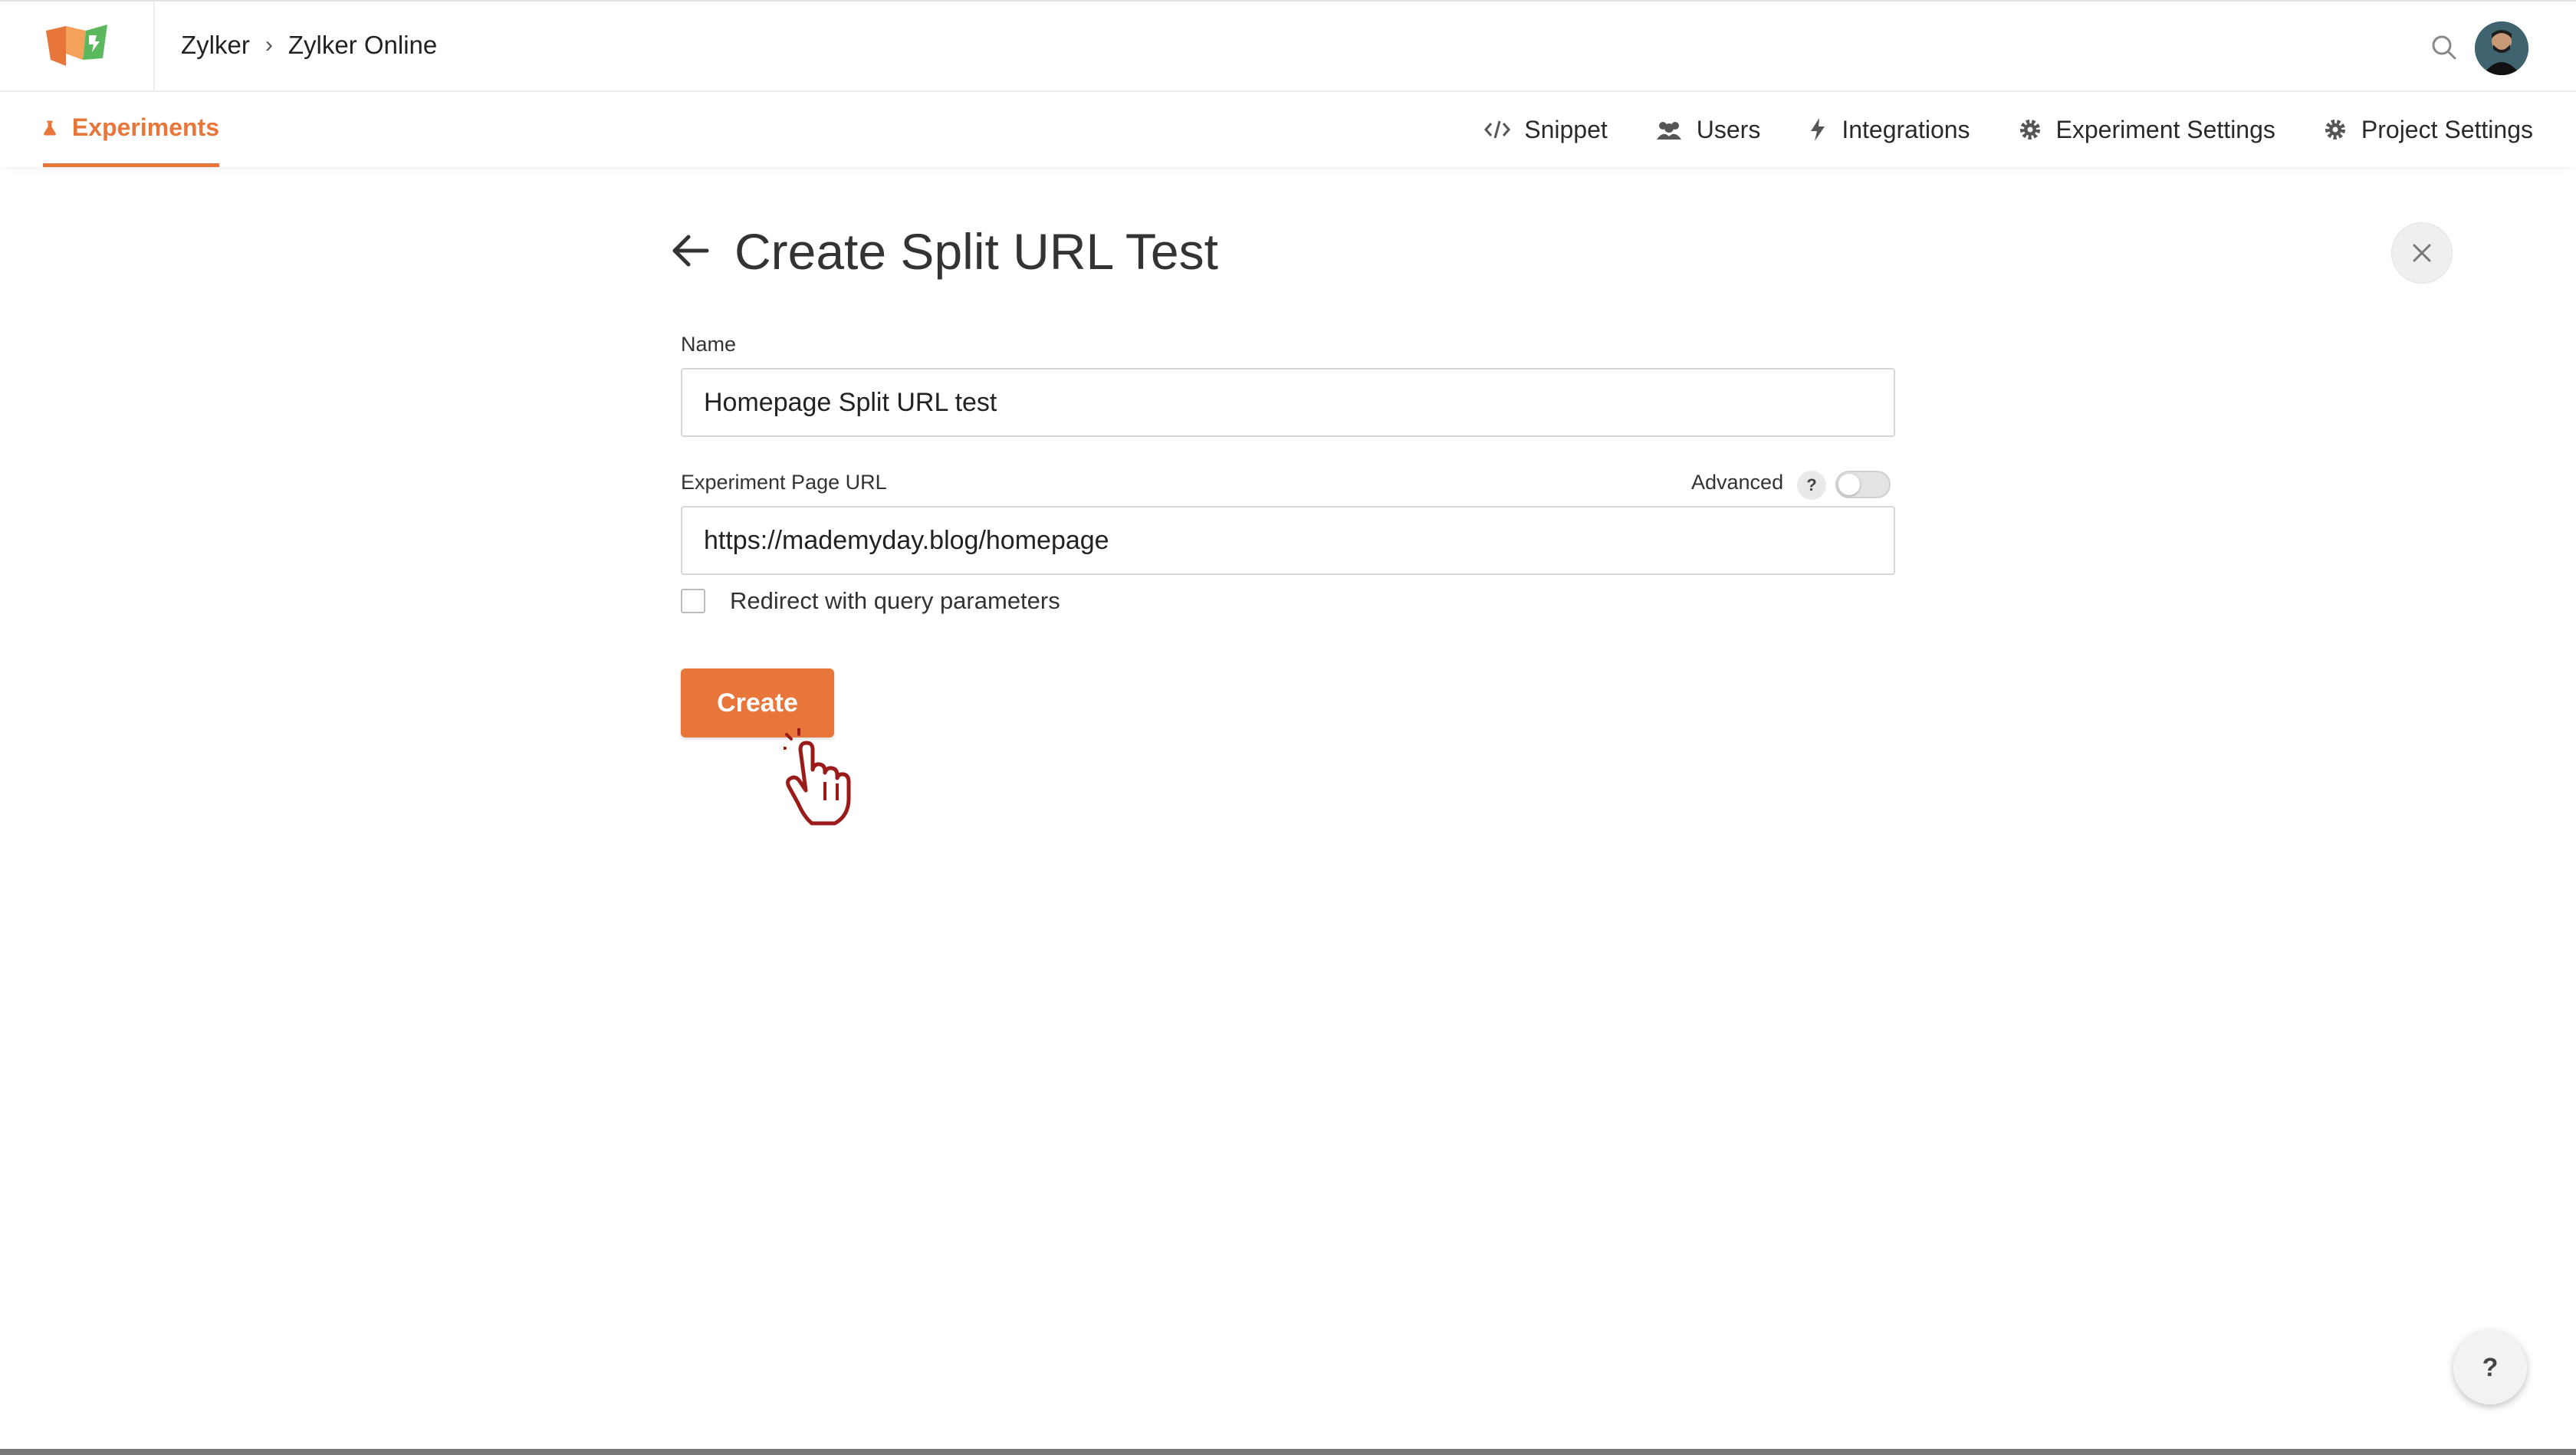 The height and width of the screenshot is (1455, 2576). What do you see at coordinates (1849, 484) in the screenshot?
I see `toggle-knob` at bounding box center [1849, 484].